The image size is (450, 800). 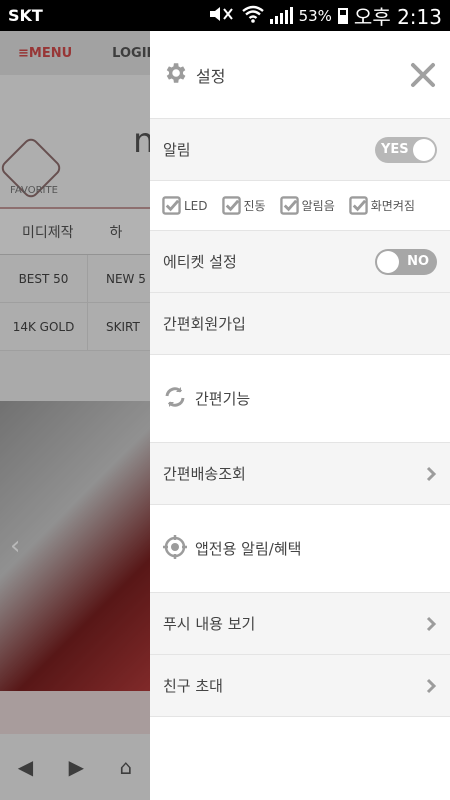 I want to click on gear-icon, so click(x=179, y=75).